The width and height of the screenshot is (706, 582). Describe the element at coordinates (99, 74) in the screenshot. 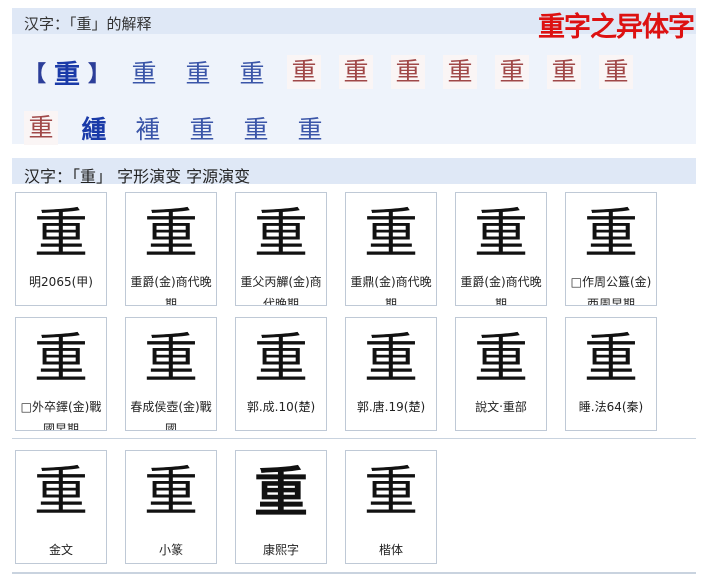

I see `close-bracket: 】` at that location.